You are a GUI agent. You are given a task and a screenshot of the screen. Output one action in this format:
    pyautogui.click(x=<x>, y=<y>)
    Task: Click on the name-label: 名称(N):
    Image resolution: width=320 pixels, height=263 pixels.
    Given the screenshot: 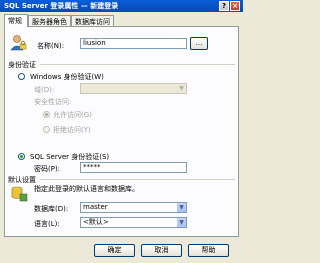 What is the action you would take?
    pyautogui.click(x=51, y=46)
    